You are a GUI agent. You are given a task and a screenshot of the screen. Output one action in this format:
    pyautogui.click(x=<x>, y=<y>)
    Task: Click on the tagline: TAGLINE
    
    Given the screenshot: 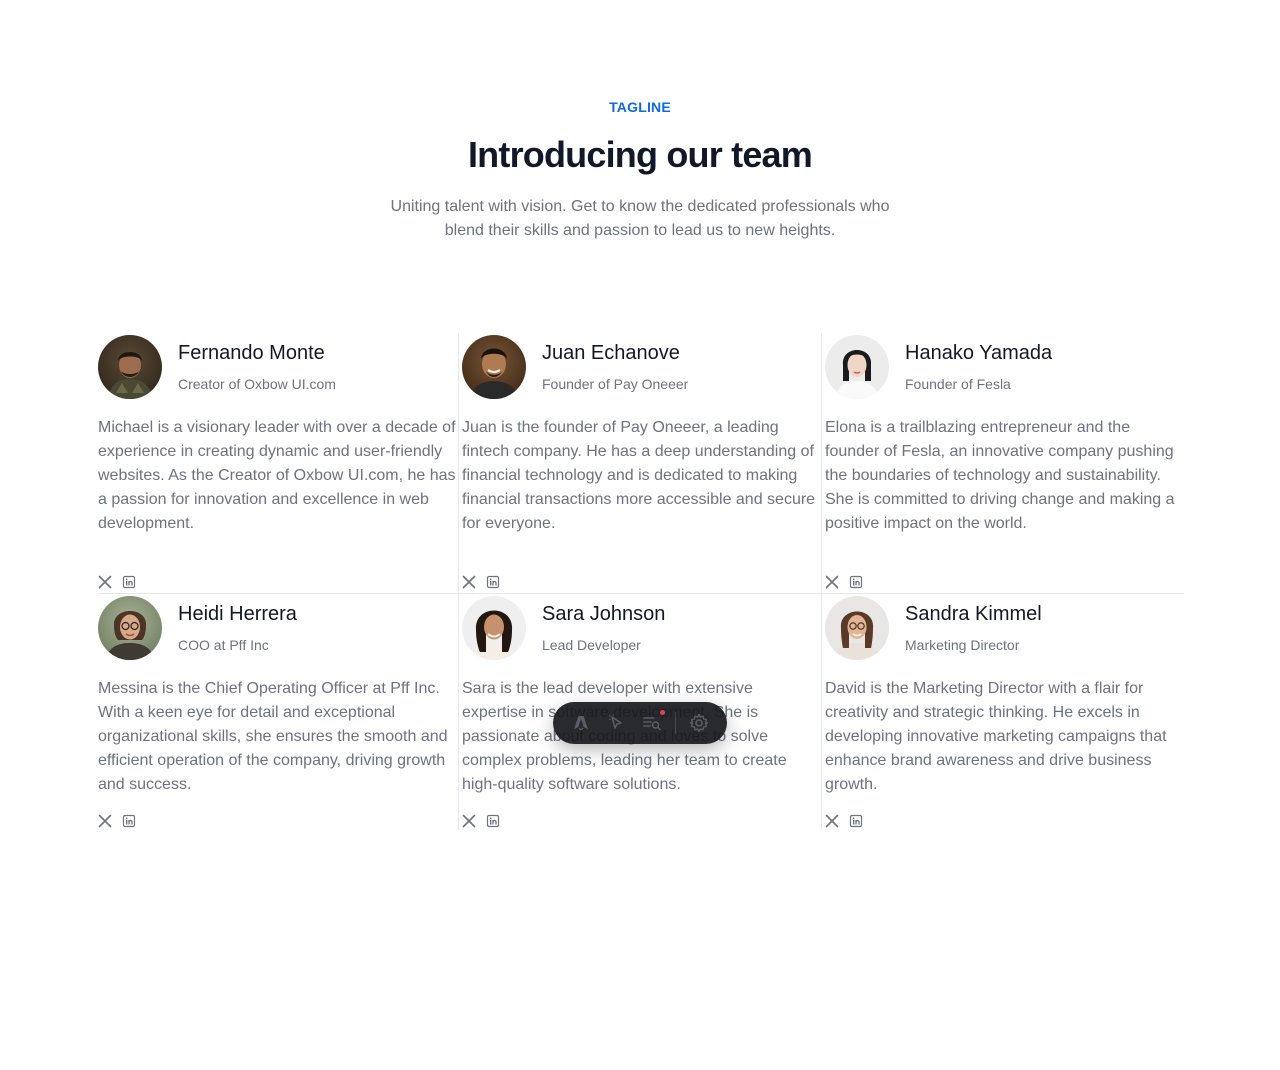 What is the action you would take?
    pyautogui.click(x=640, y=107)
    